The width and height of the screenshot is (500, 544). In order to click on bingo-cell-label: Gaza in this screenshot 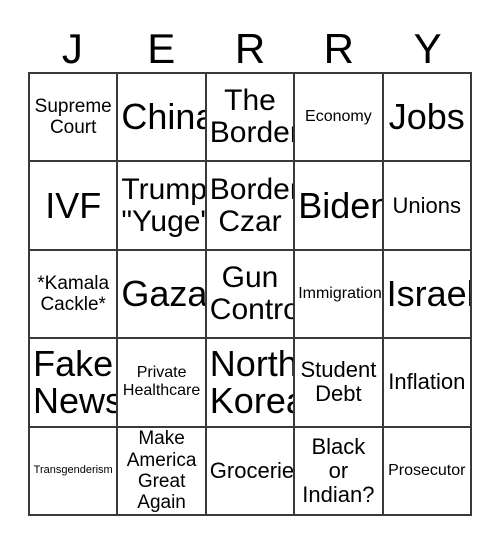, I will do `click(164, 294)`.